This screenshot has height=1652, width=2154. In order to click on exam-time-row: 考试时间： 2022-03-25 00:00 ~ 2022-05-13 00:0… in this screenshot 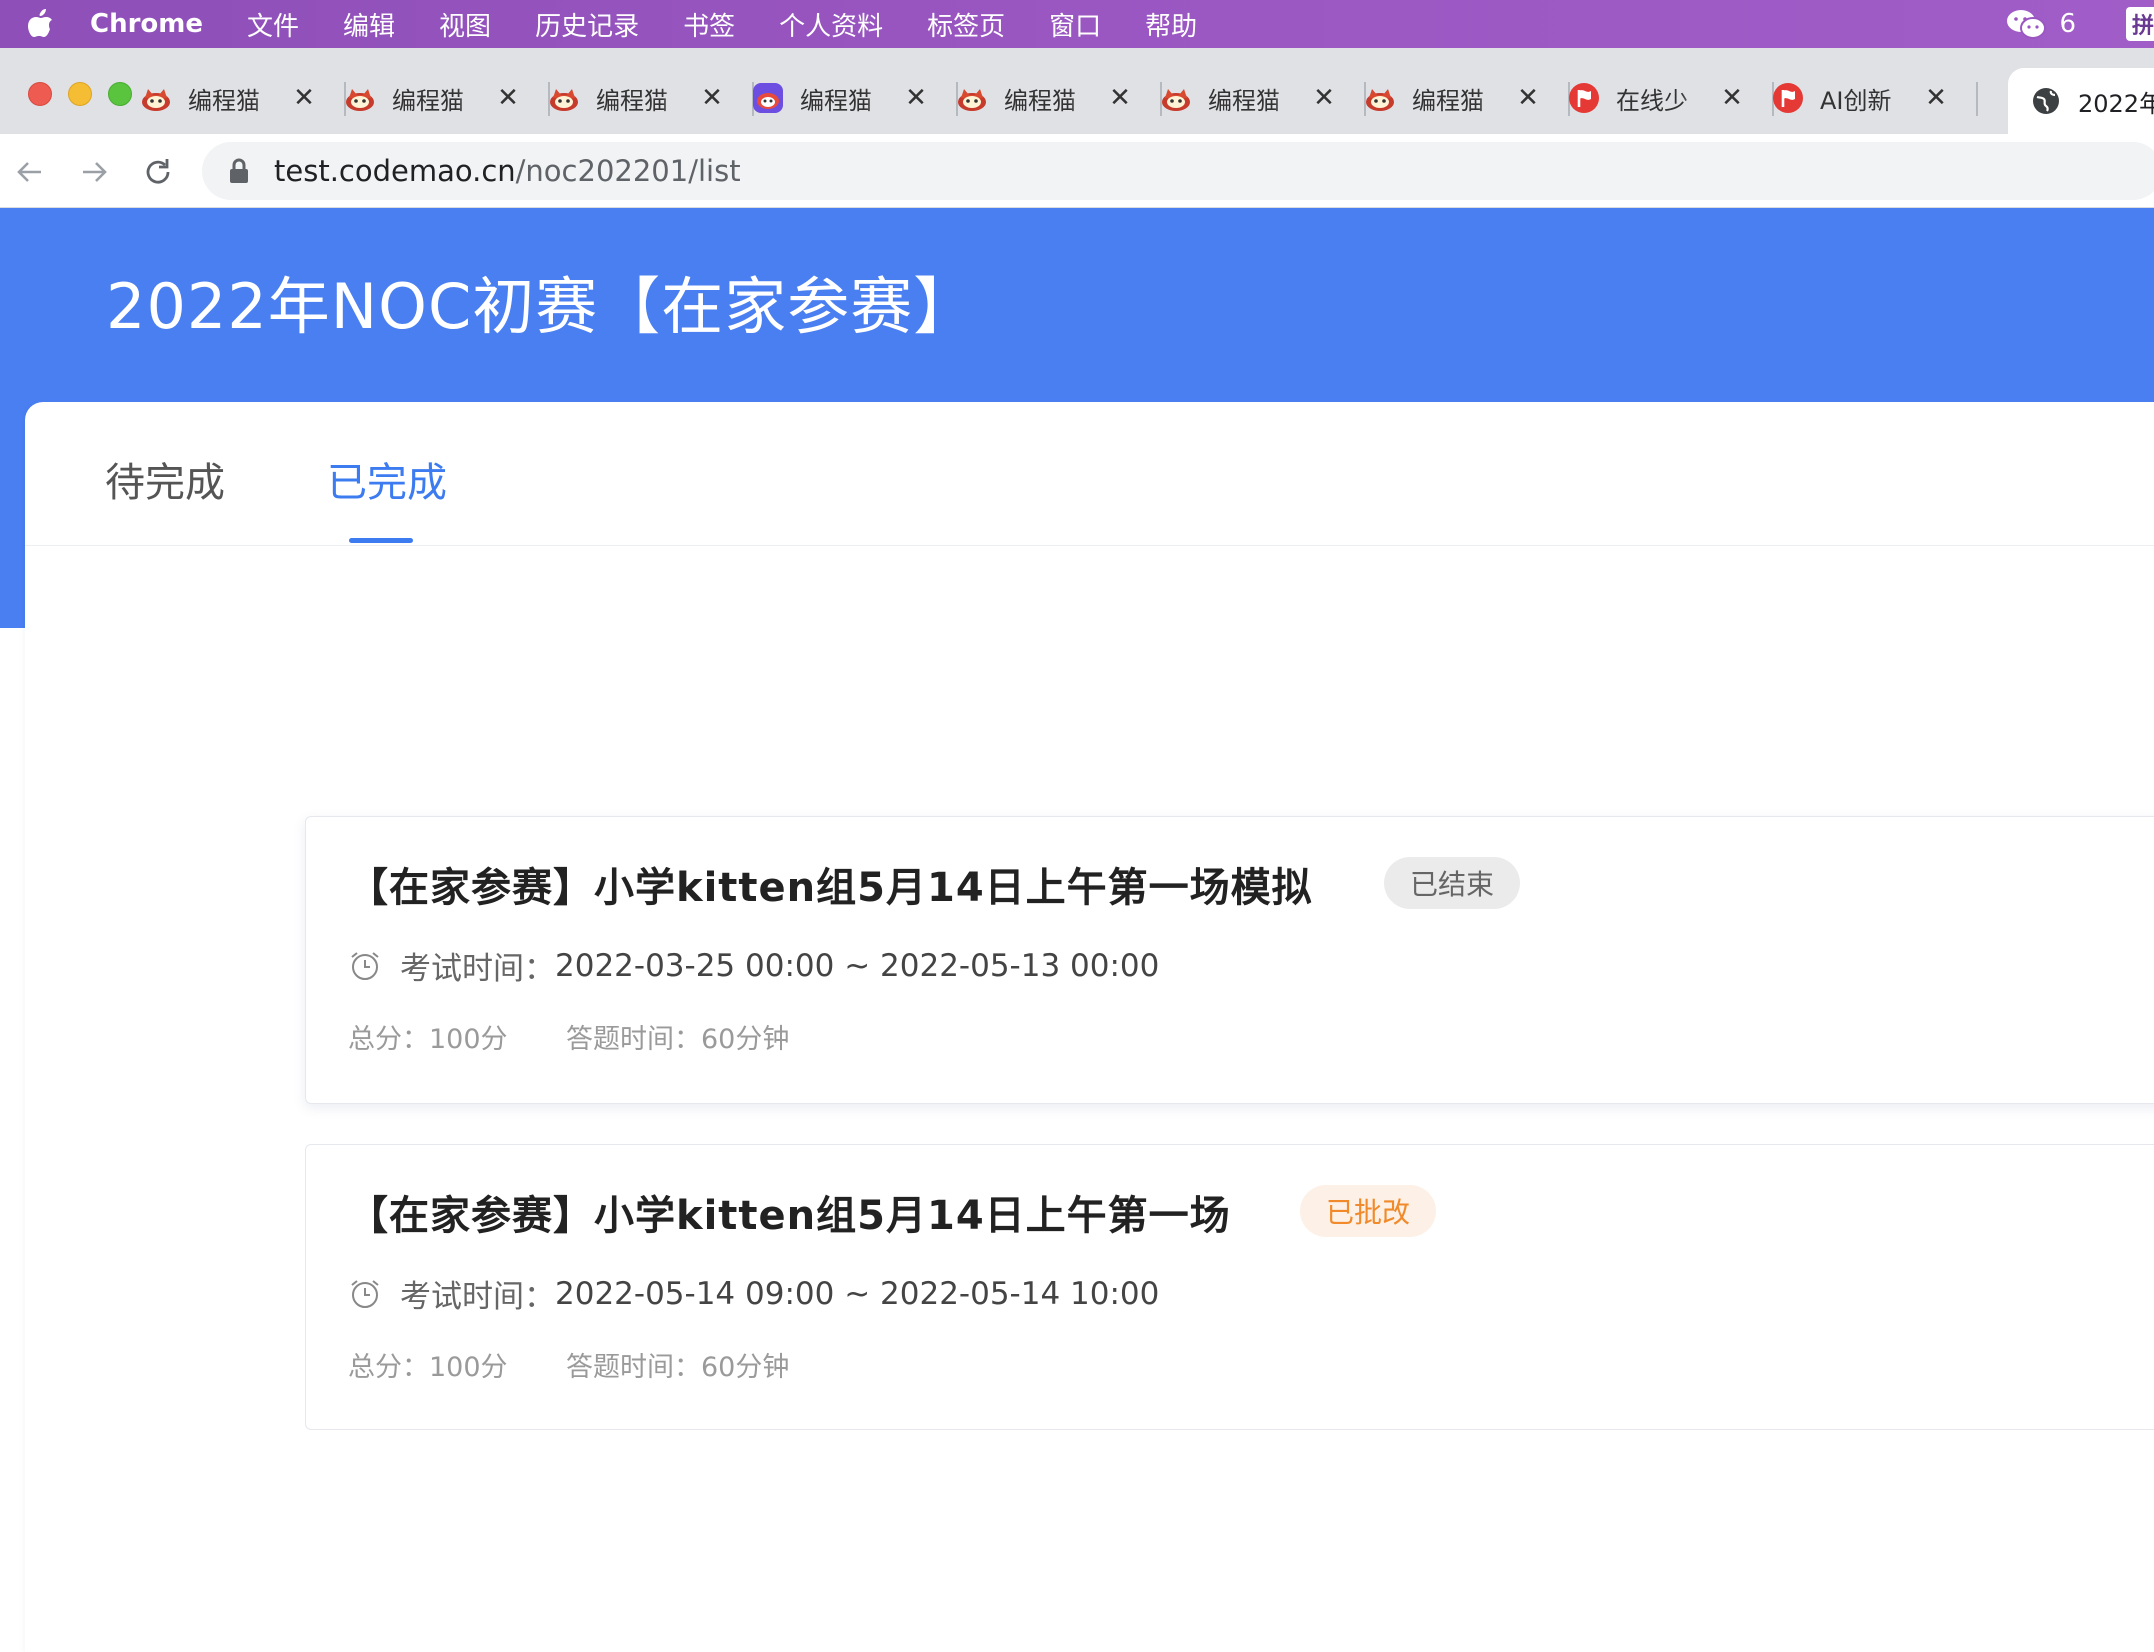, I will do `click(753, 965)`.